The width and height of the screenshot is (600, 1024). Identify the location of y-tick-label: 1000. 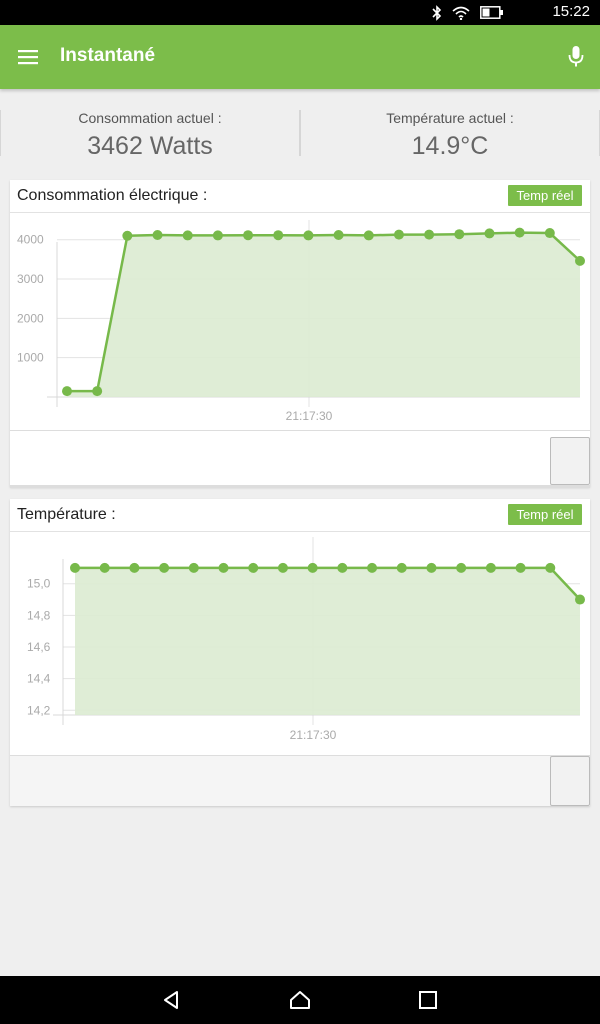
(30, 358).